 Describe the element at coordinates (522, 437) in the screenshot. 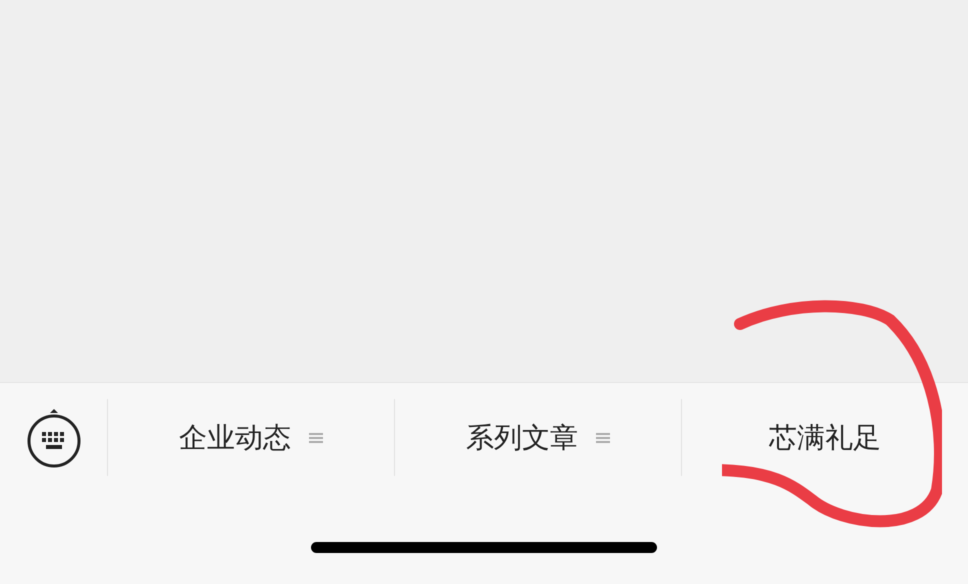

I see `menu-item: 系列文章` at that location.